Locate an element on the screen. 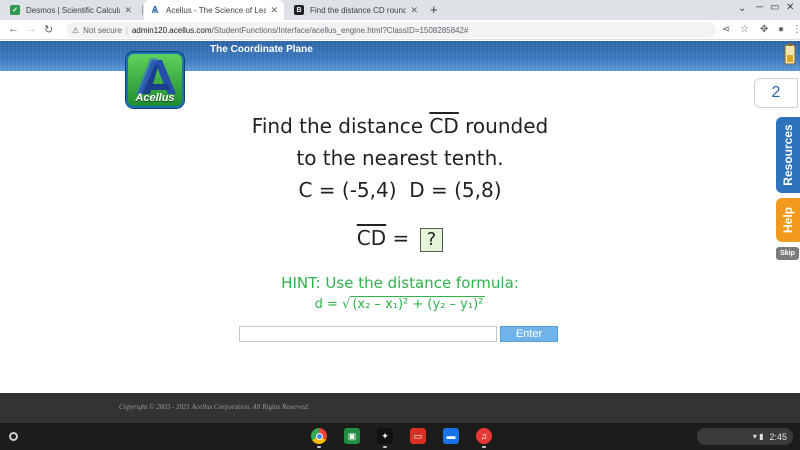 Image resolution: width=800 pixels, height=450 pixels. new-tab-button: + is located at coordinates (434, 9).